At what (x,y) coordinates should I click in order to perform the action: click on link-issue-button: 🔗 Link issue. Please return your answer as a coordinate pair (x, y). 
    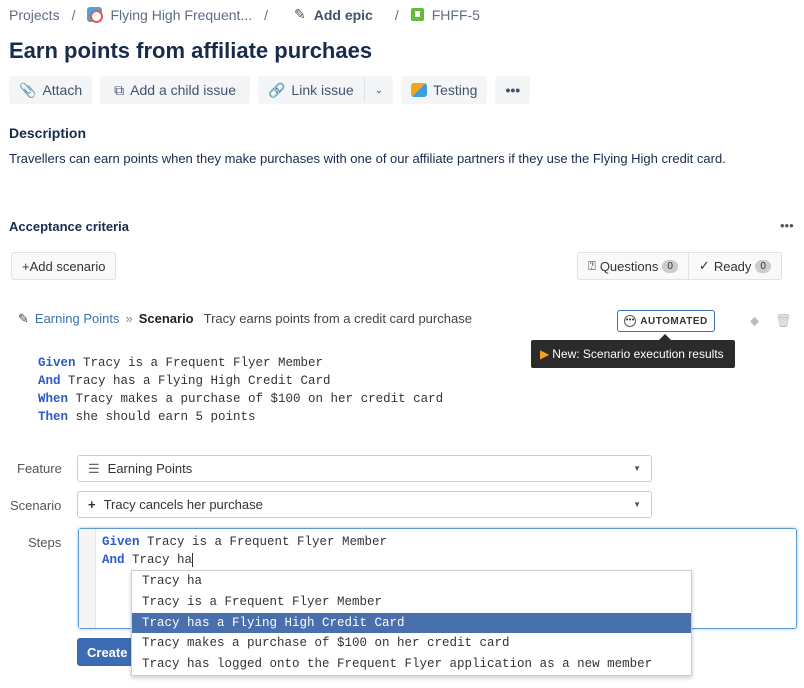
    Looking at the image, I should click on (311, 90).